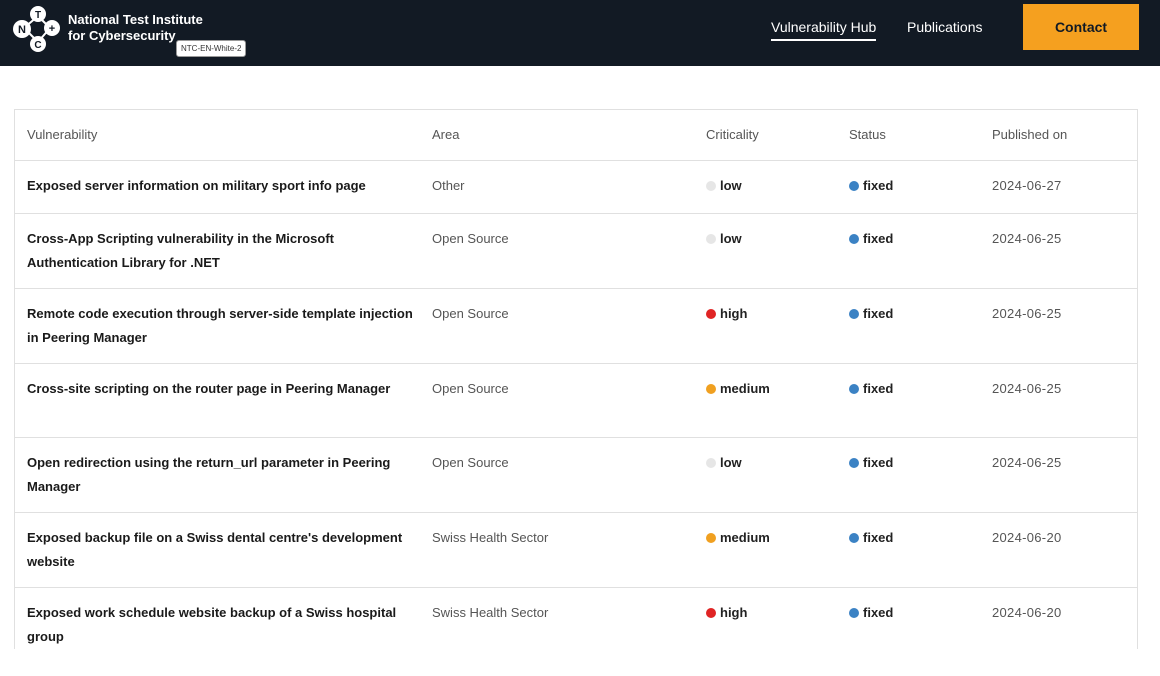  Describe the element at coordinates (824, 30) in the screenshot. I see `nav-vulnerability-hub: Vulnerability Hub` at that location.